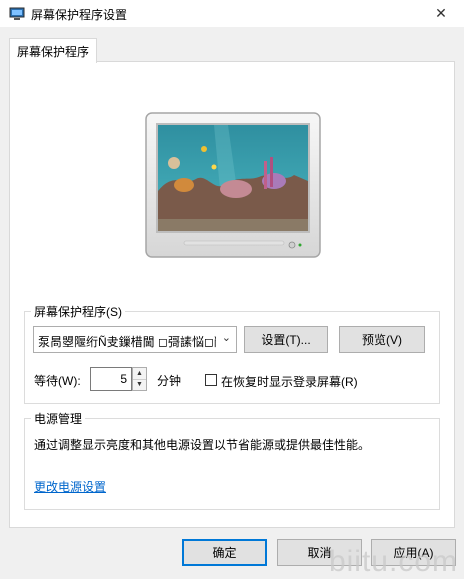 The height and width of the screenshot is (579, 464). What do you see at coordinates (233, 185) in the screenshot?
I see `monitor-preview-icon` at bounding box center [233, 185].